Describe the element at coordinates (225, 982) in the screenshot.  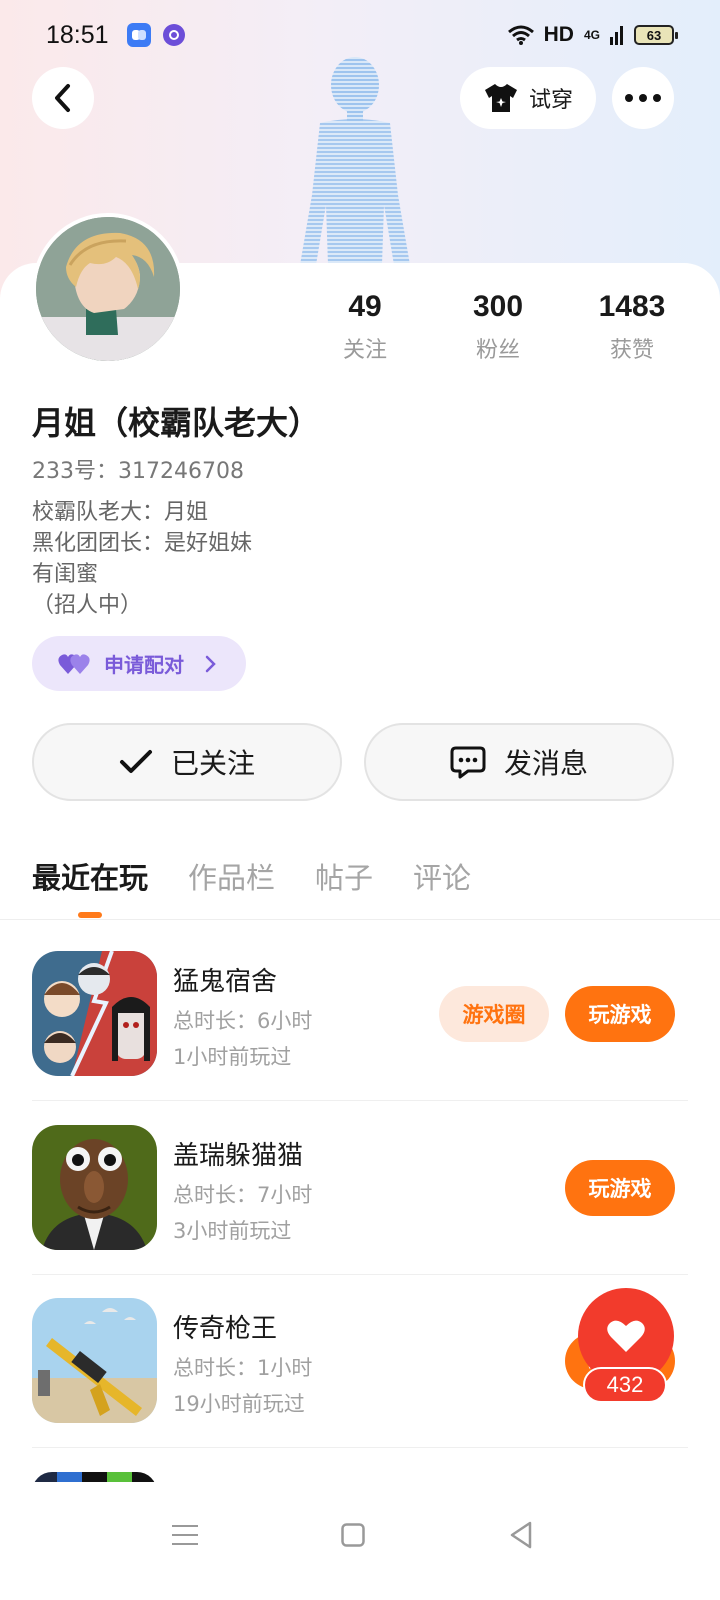
I see `game-title: 猛鬼宿舍` at that location.